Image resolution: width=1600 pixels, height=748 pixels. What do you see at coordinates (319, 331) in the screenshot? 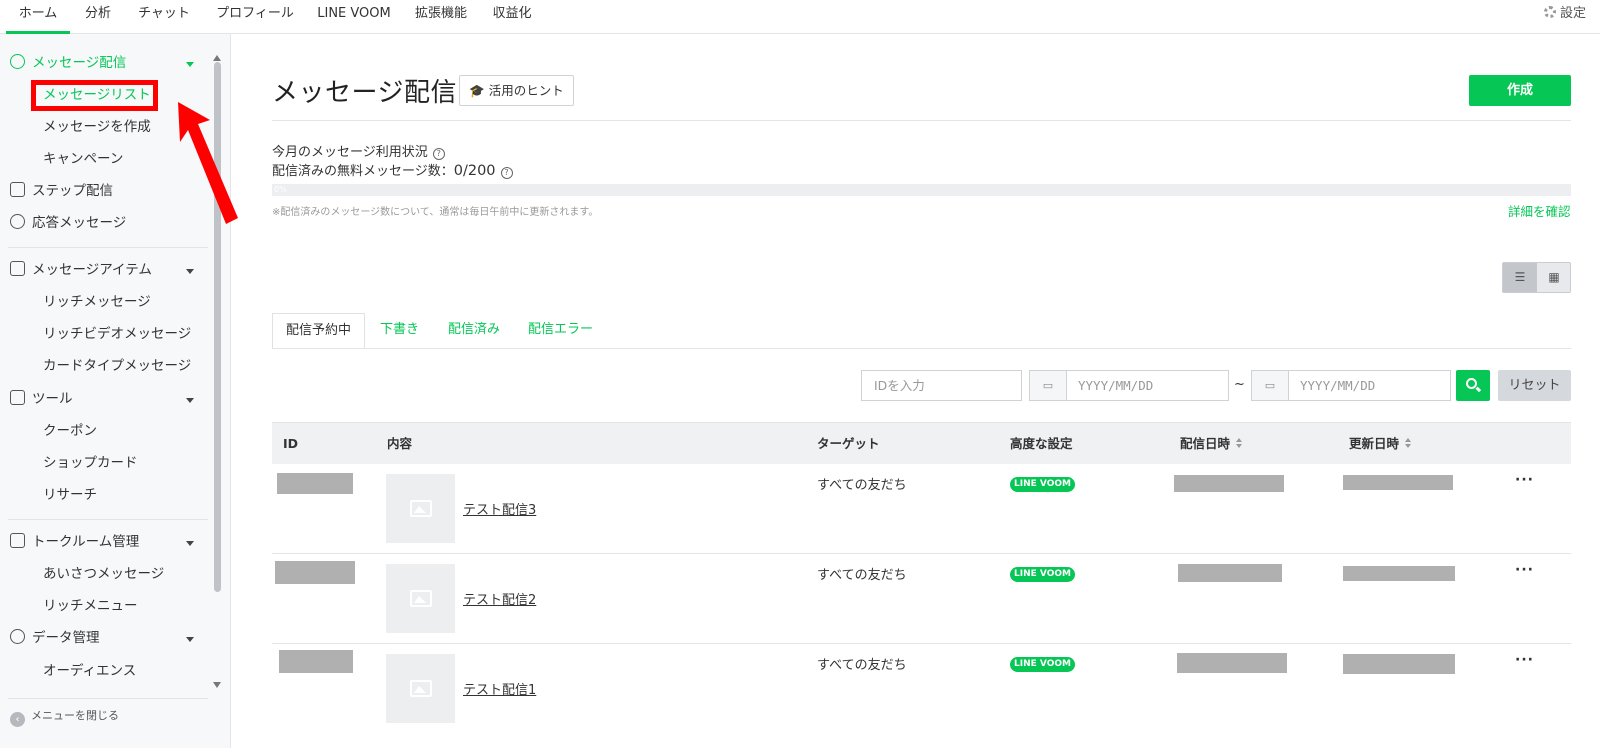
I see `tab-scheduled: 配信予約中` at bounding box center [319, 331].